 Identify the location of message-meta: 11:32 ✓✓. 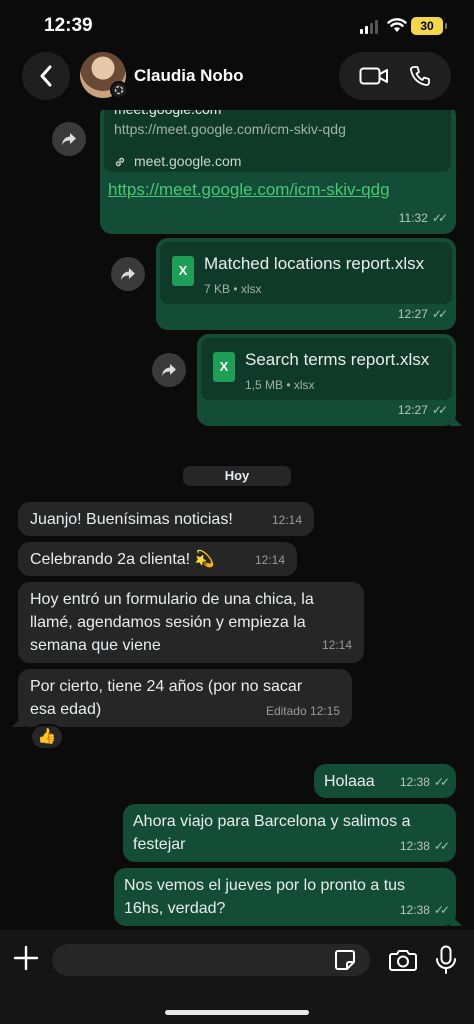
(423, 218).